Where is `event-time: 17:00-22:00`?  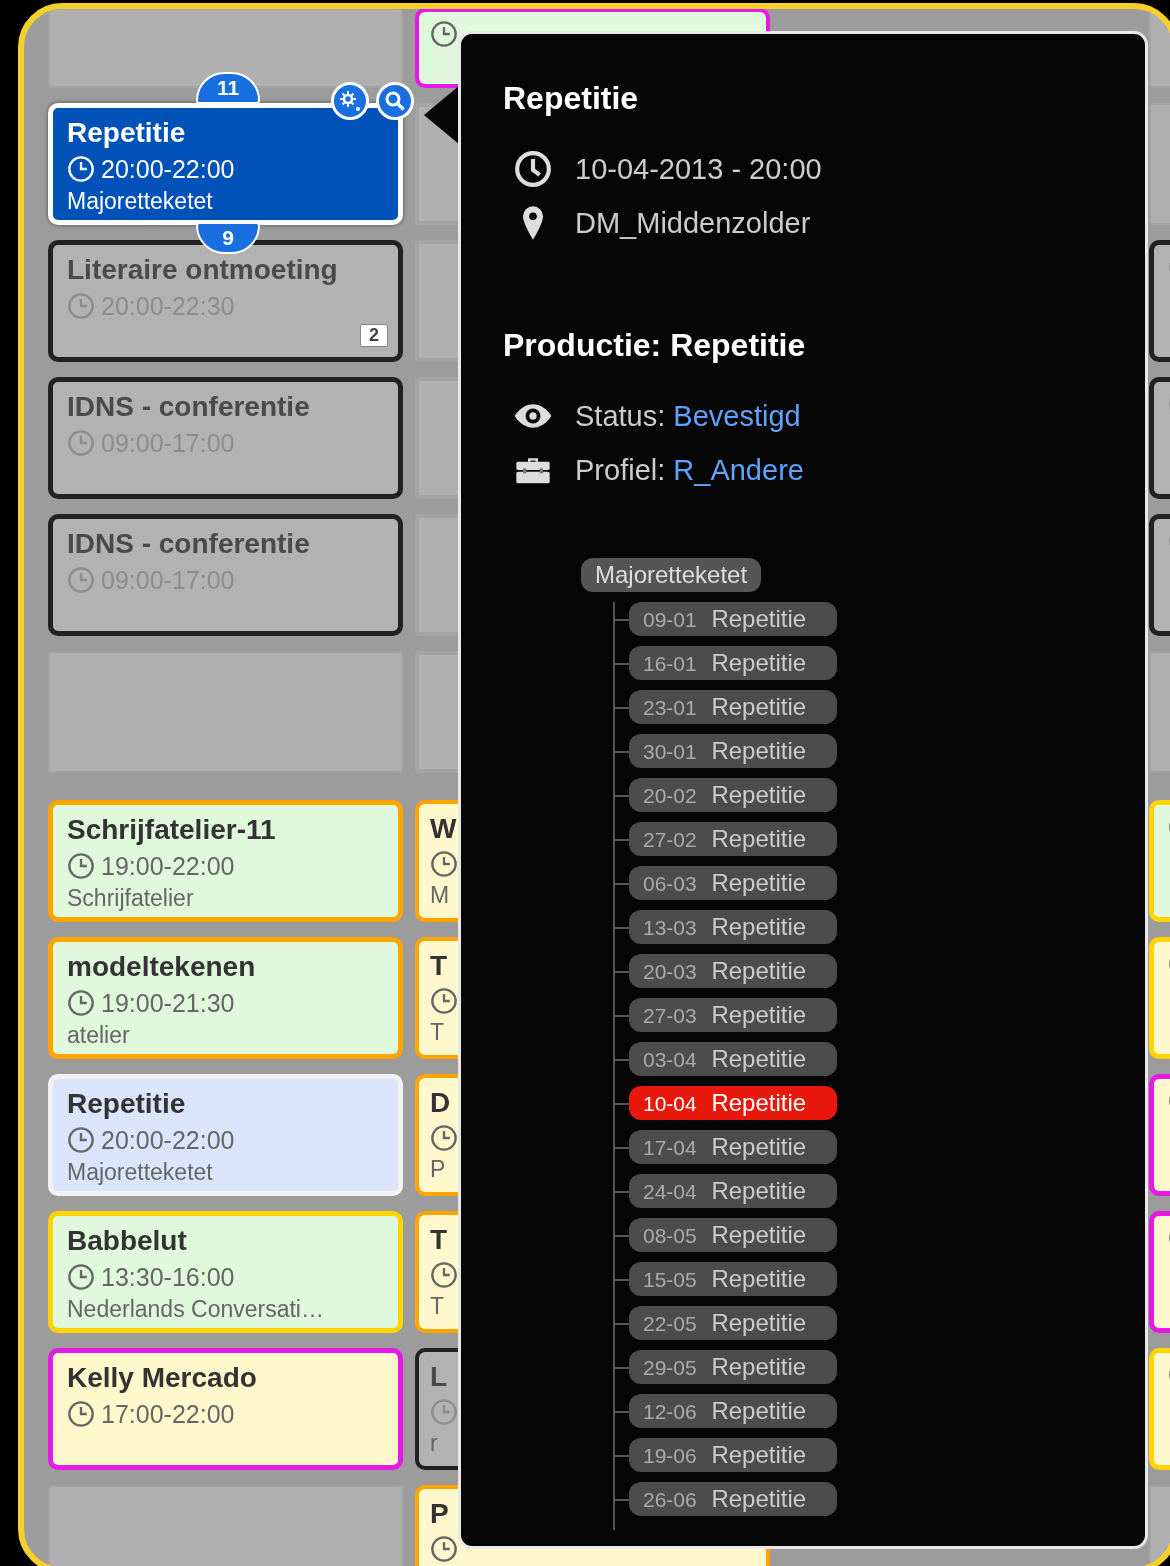 event-time: 17:00-22:00 is located at coordinates (168, 1414).